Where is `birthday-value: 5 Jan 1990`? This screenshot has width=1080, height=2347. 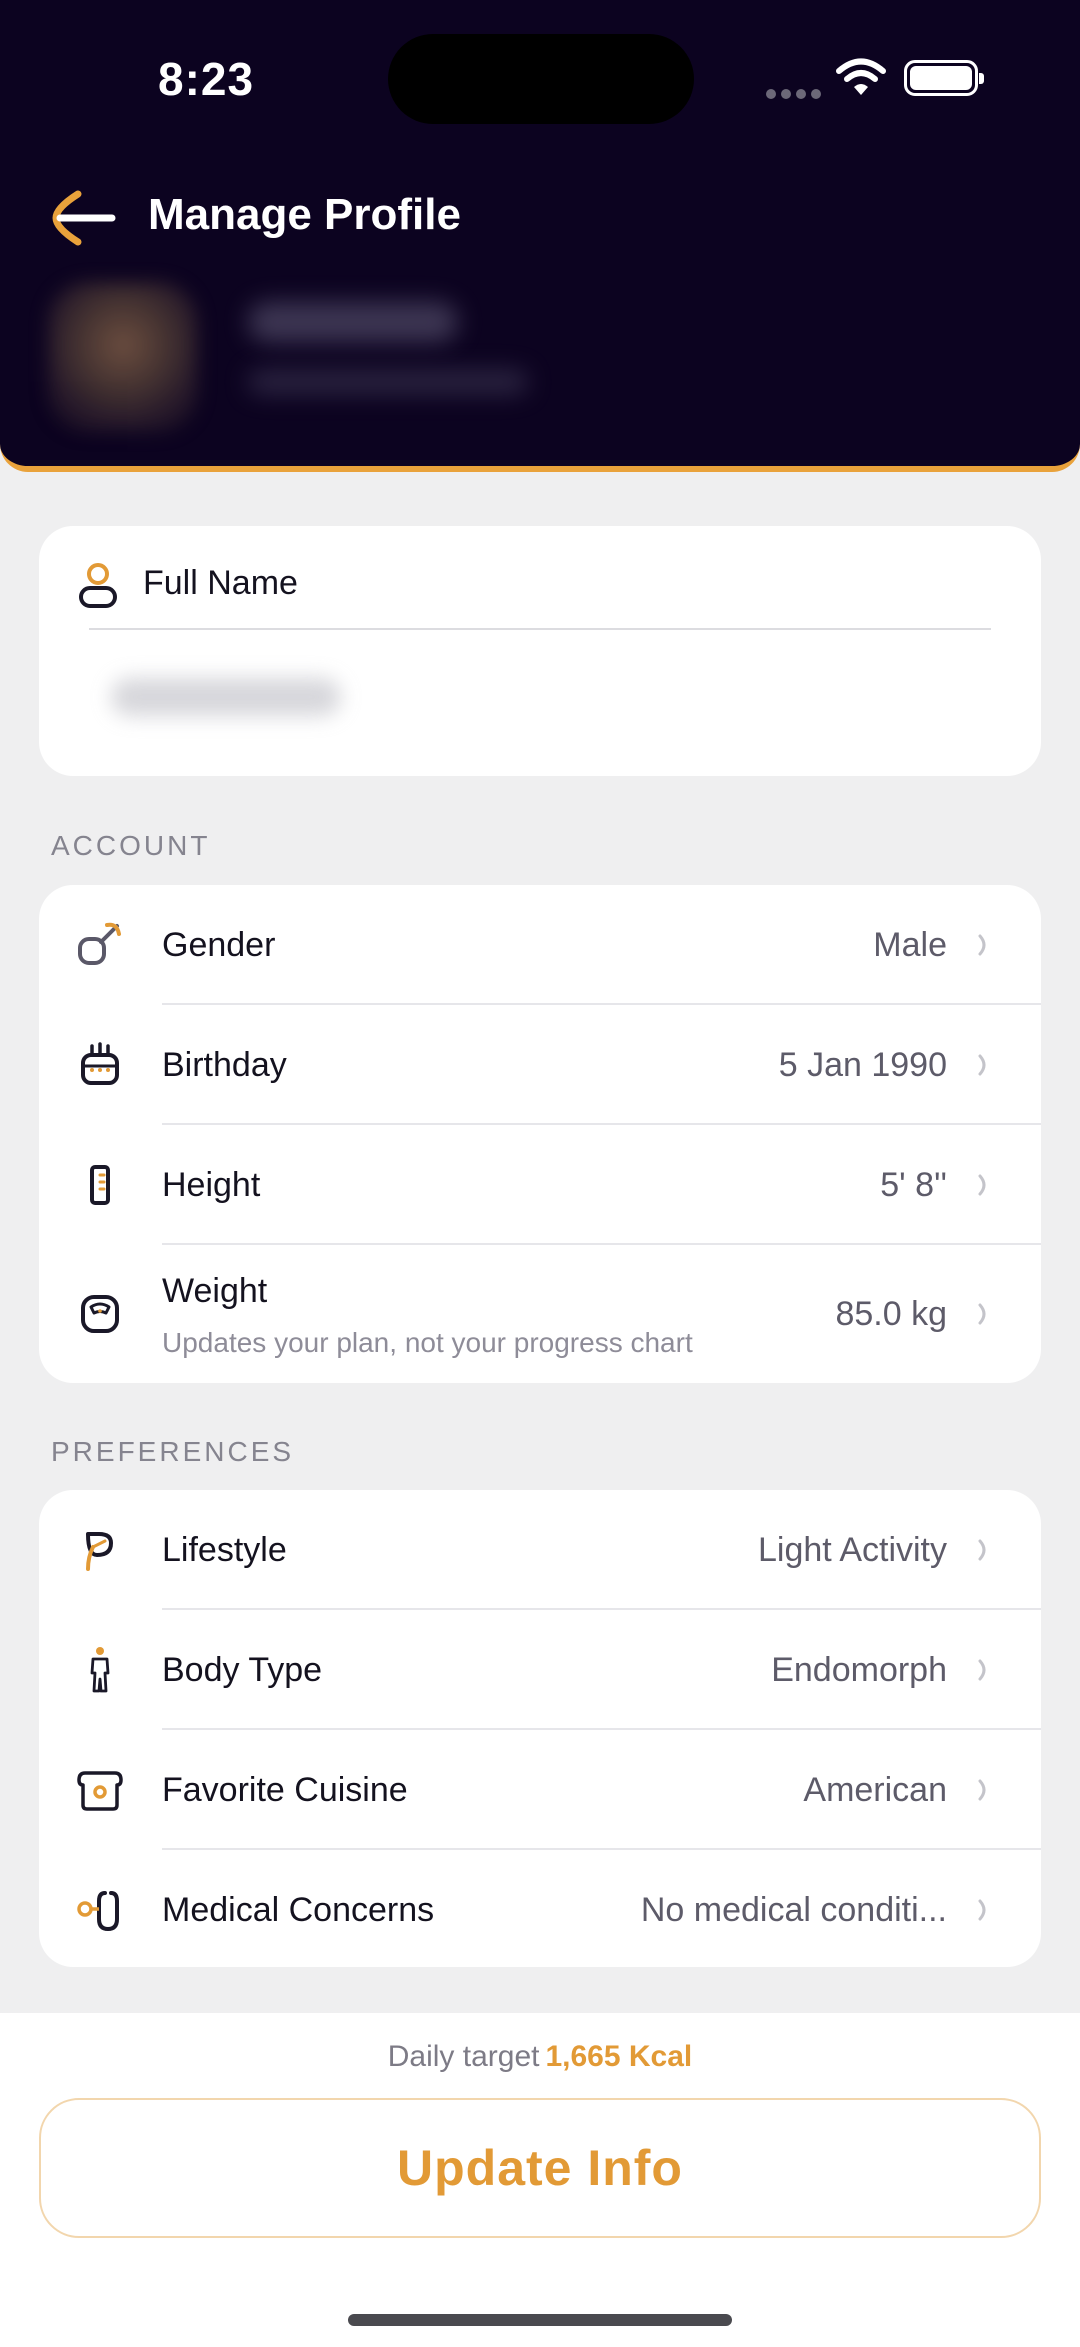 birthday-value: 5 Jan 1990 is located at coordinates (862, 1065).